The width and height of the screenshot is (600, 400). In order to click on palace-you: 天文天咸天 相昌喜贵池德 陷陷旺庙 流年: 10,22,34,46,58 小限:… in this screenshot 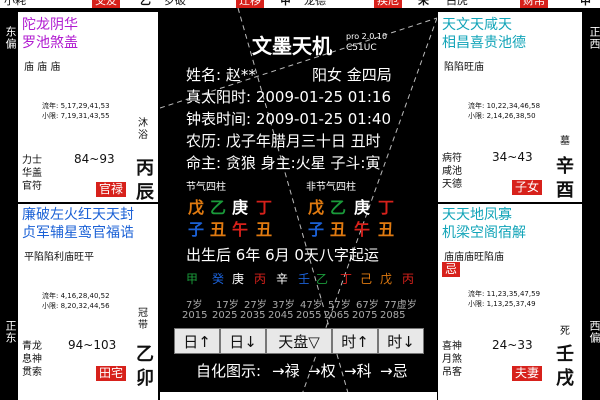, I will do `click(510, 107)`.